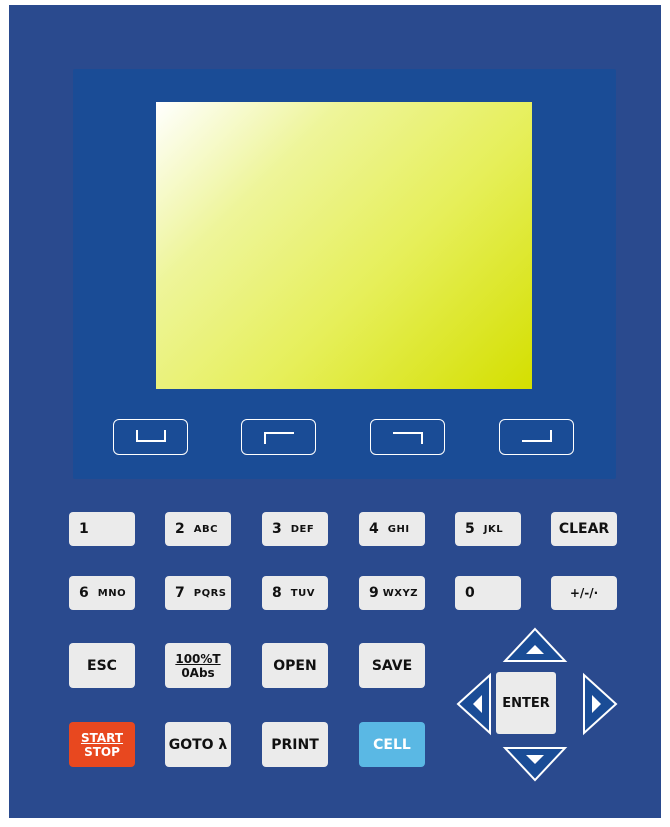 The width and height of the screenshot is (670, 827). What do you see at coordinates (302, 529) in the screenshot?
I see `key-letters: DEF` at bounding box center [302, 529].